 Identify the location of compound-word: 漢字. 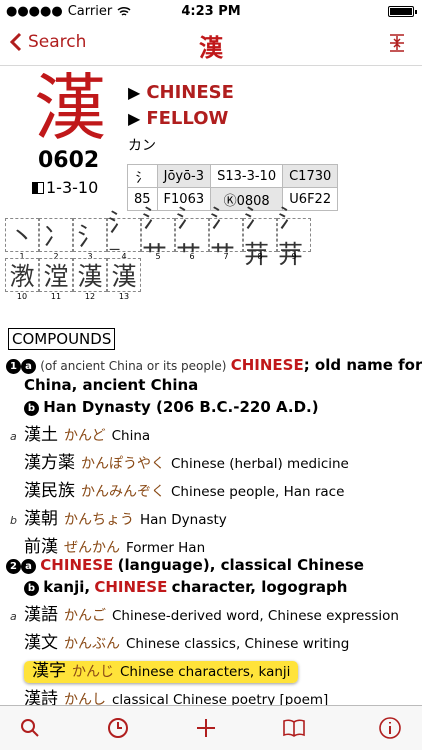
(49, 671).